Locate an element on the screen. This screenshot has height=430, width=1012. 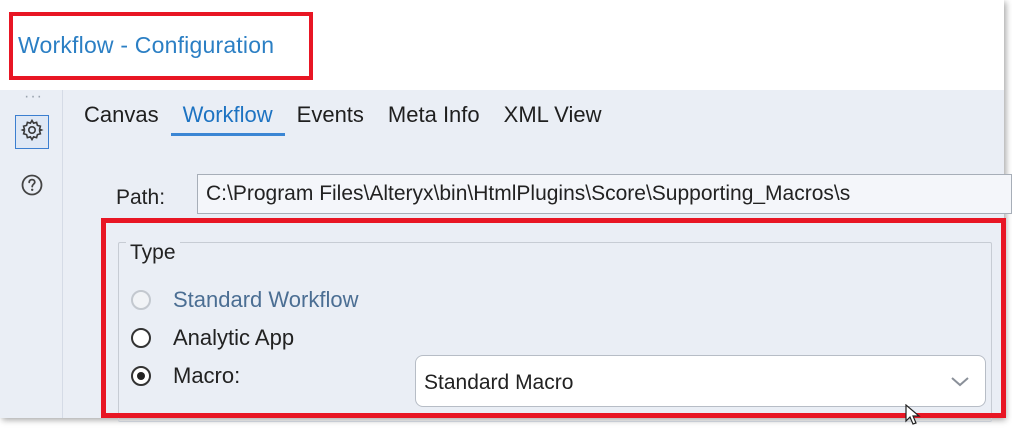
question-circle-icon is located at coordinates (32, 187).